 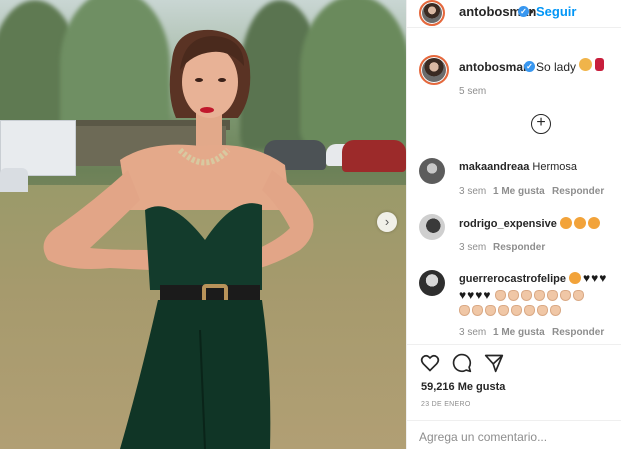 I want to click on caption-timestamp: 5 sem, so click(x=473, y=91).